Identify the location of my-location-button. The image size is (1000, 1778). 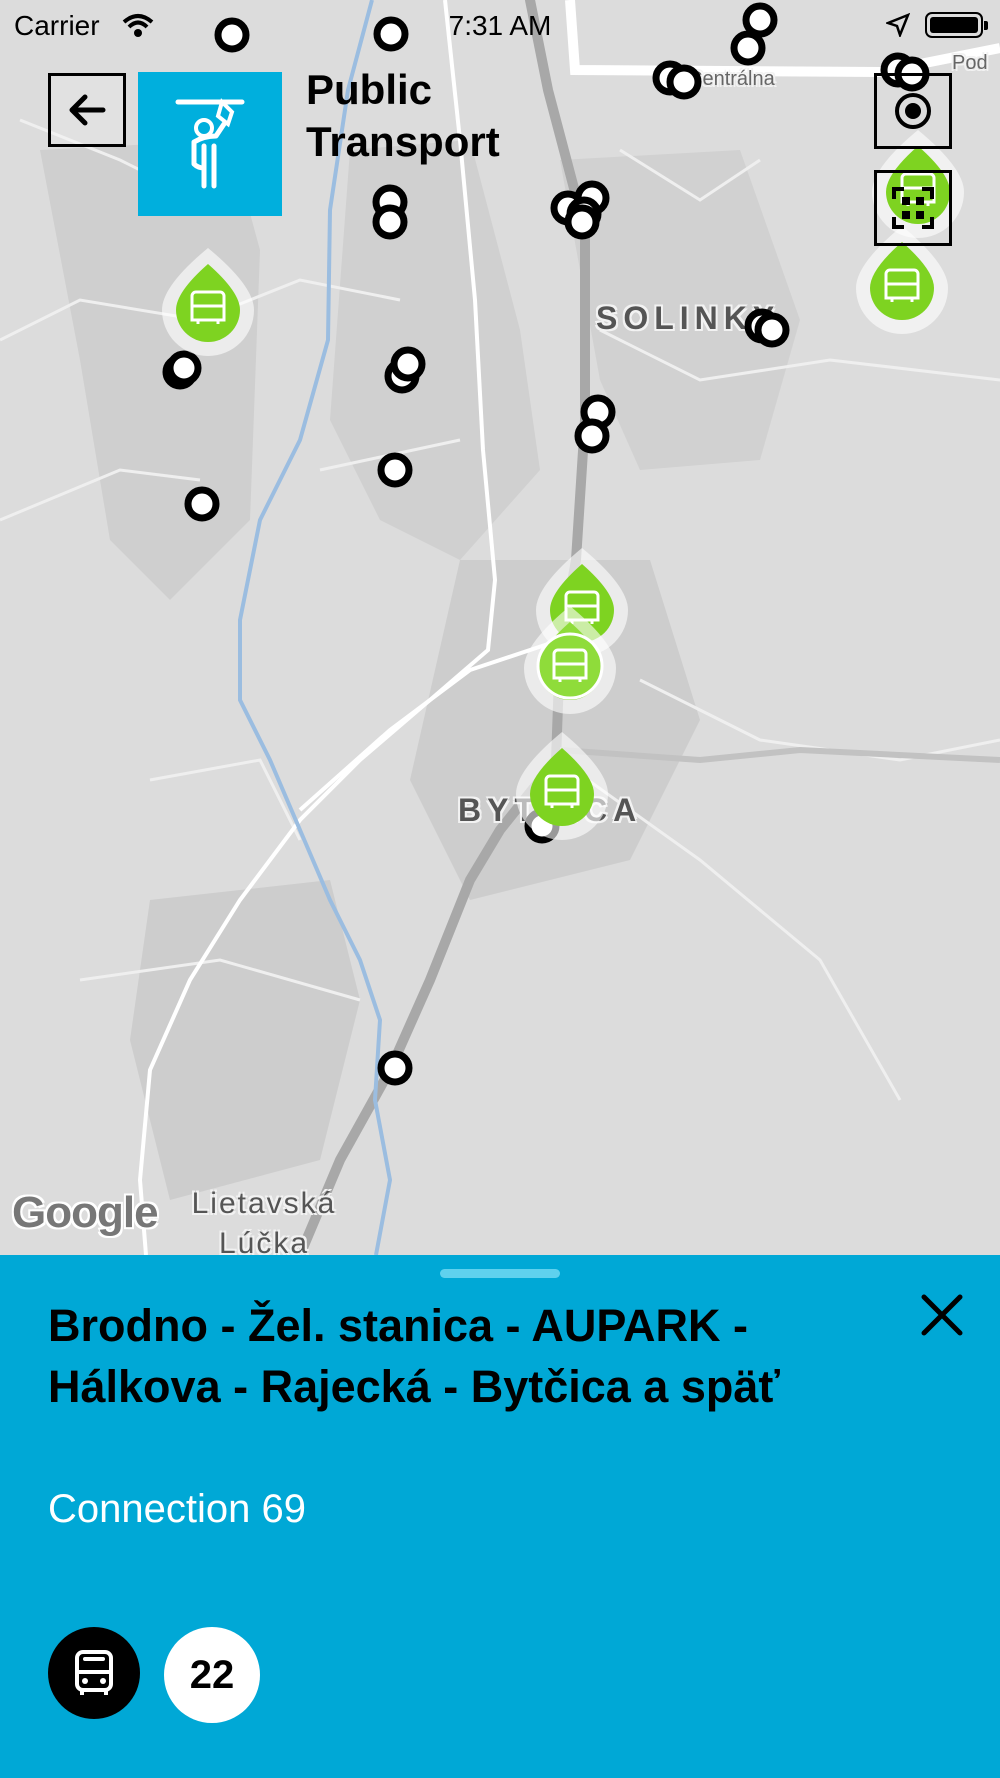
(913, 111).